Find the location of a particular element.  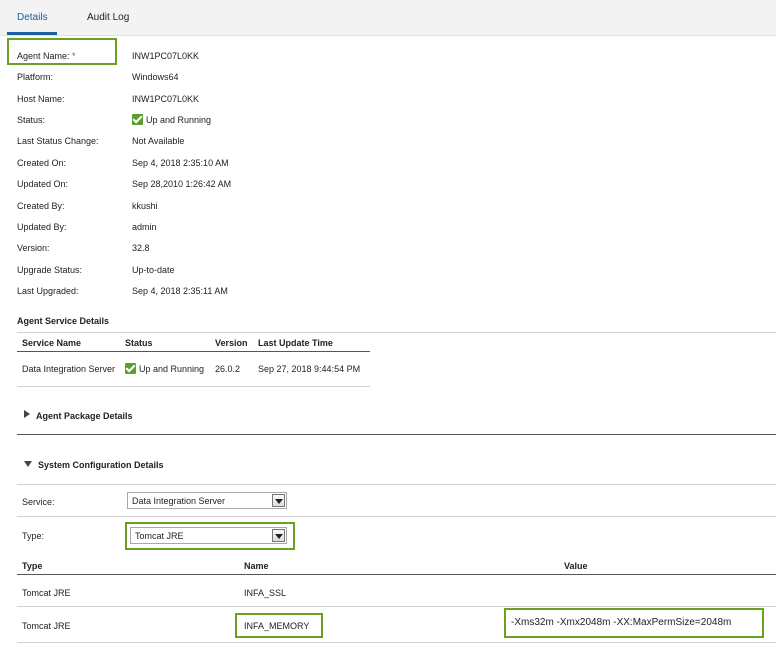

service-status-cell: Up and Running is located at coordinates (164, 368).